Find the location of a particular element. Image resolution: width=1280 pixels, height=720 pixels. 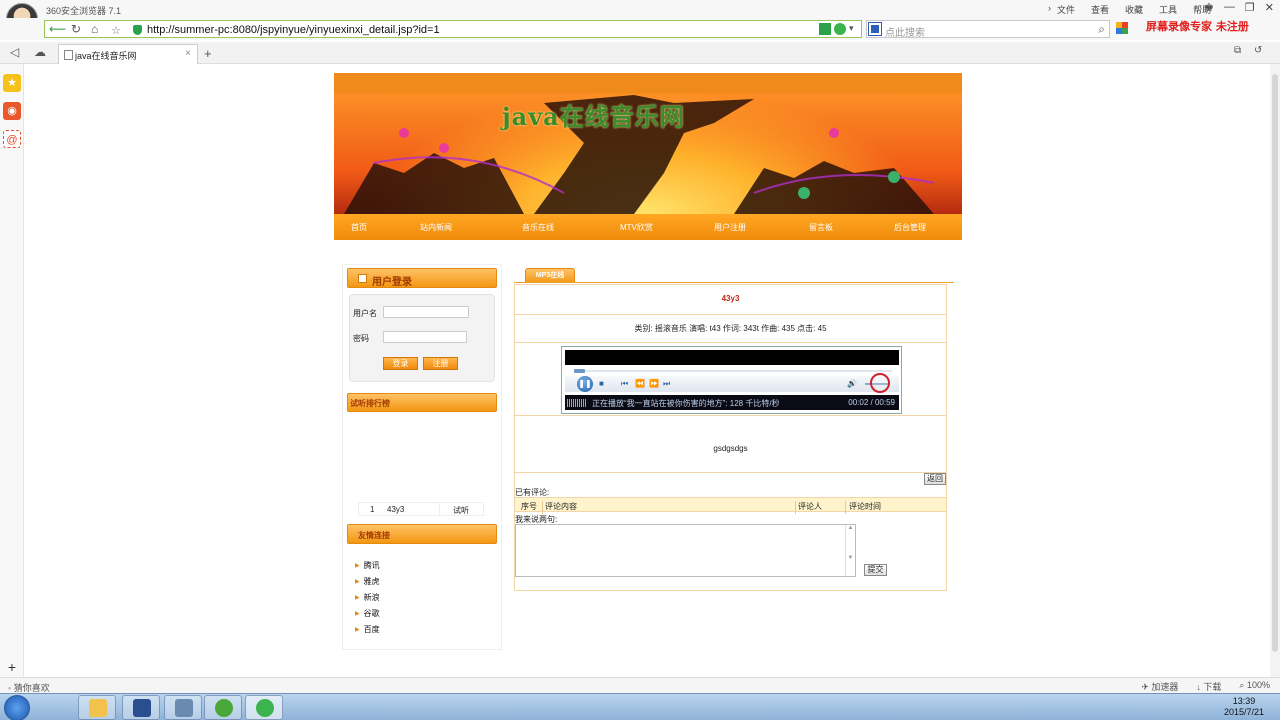

system-clock: 13:39 2015/7/21 is located at coordinates (1244, 707).